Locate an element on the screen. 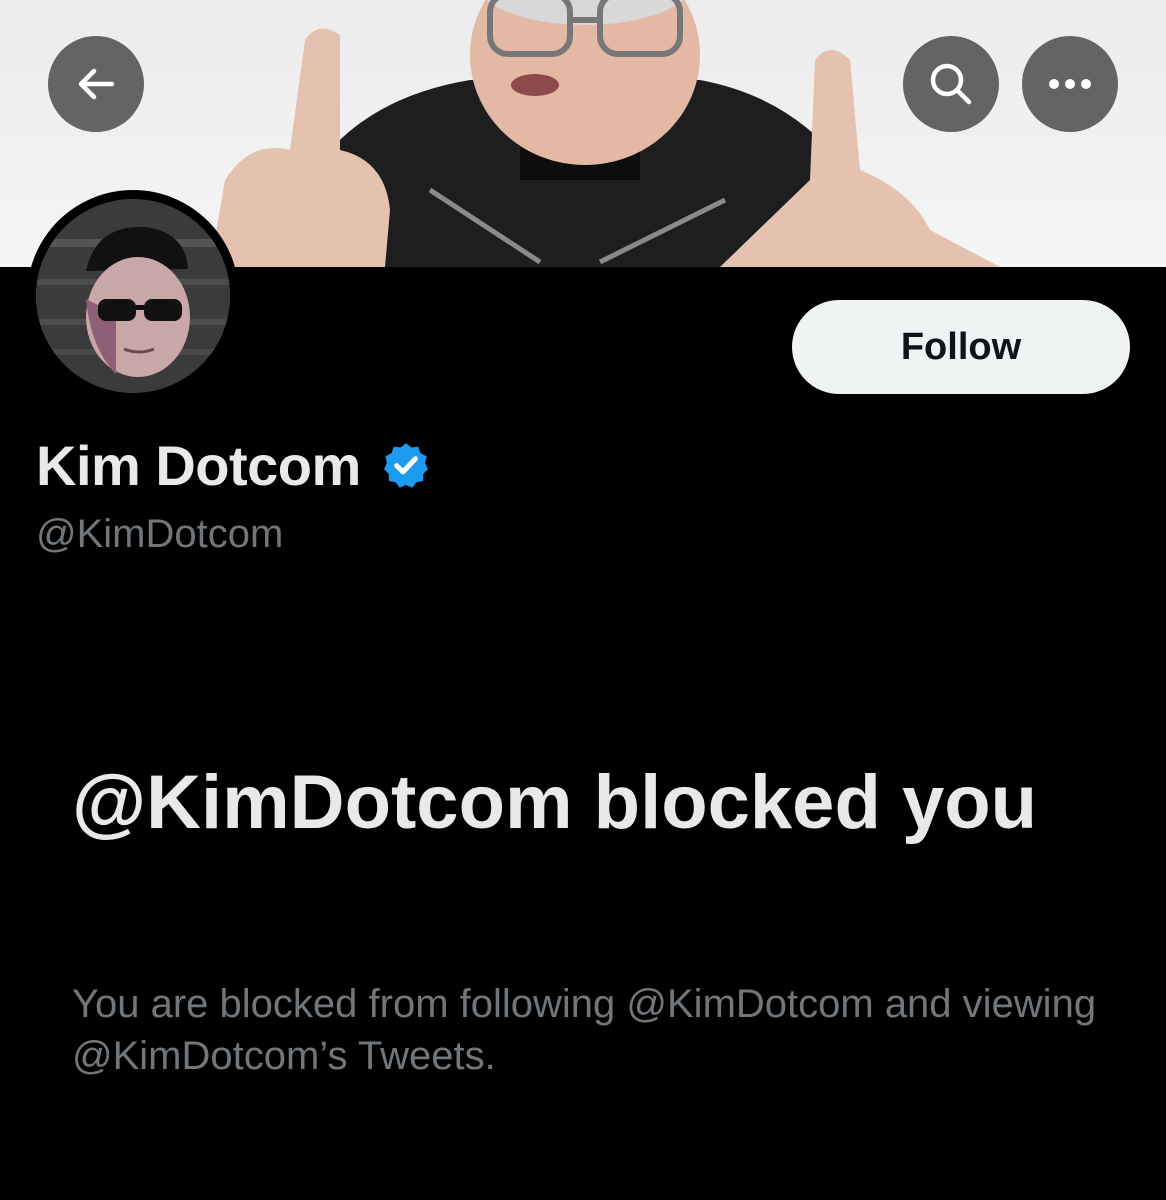 Image resolution: width=1166 pixels, height=1200 pixels. blocked-title: @KimDotcom blocked you is located at coordinates (555, 802).